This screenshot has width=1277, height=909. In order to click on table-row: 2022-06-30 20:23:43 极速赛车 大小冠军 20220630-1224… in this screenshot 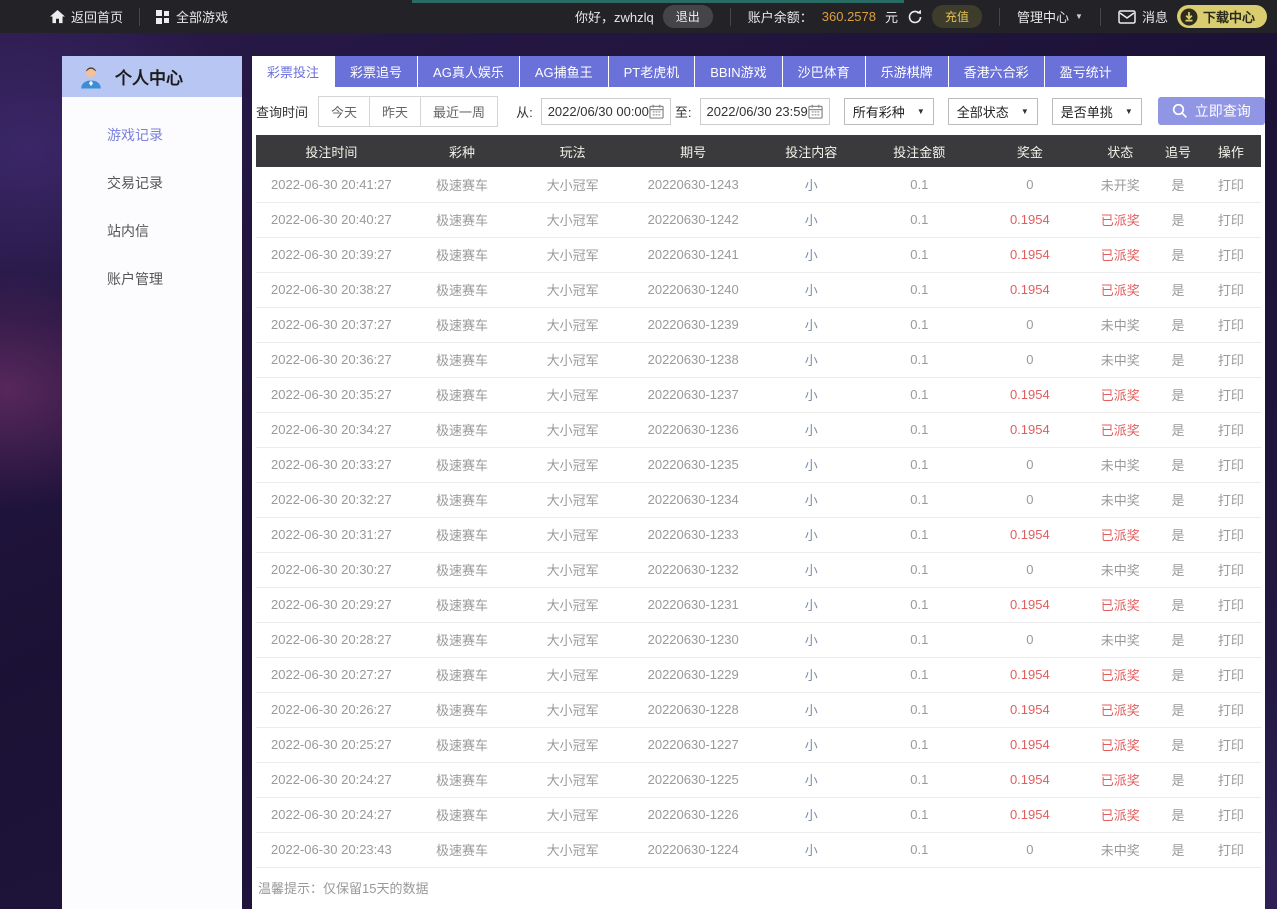, I will do `click(758, 850)`.